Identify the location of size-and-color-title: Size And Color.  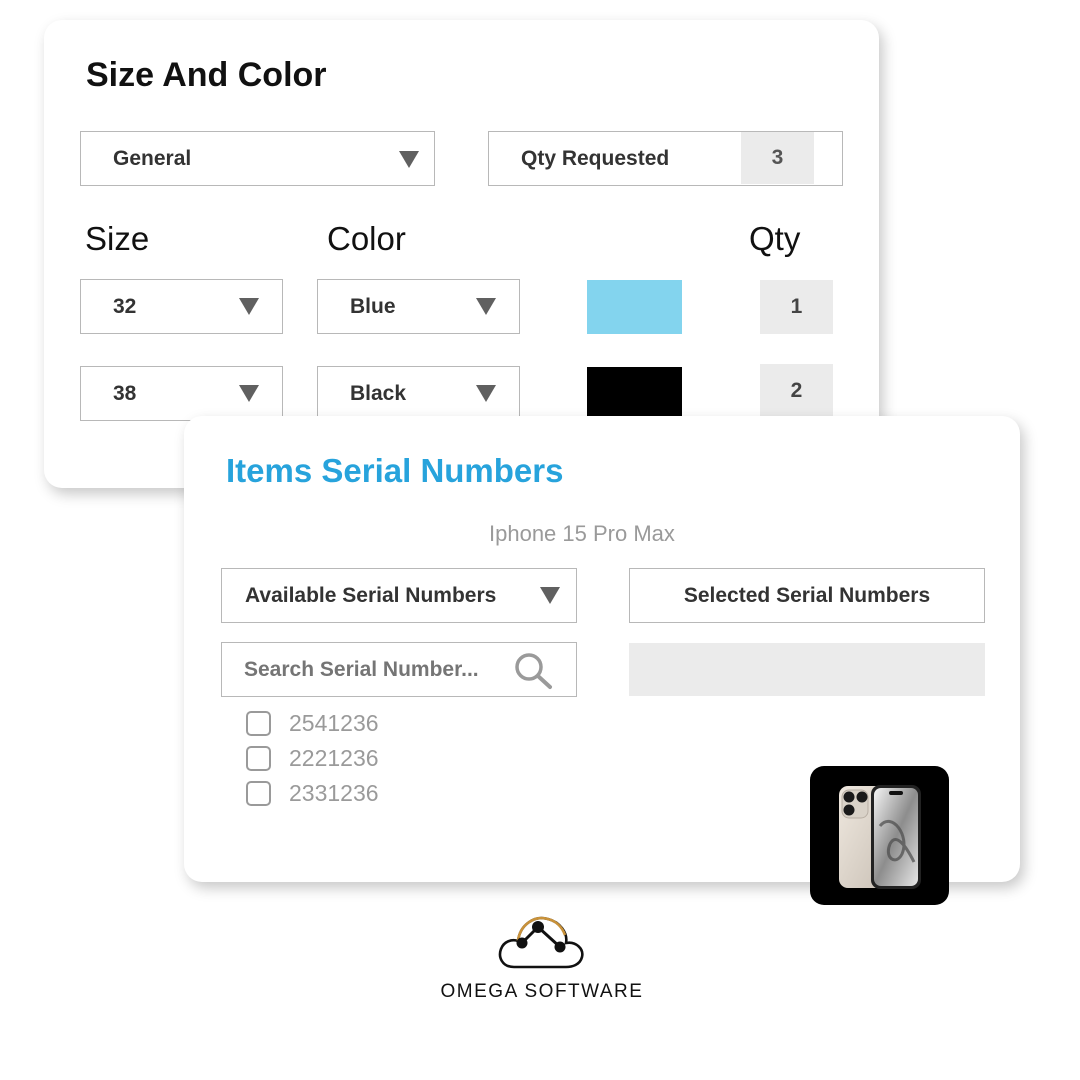
(206, 75).